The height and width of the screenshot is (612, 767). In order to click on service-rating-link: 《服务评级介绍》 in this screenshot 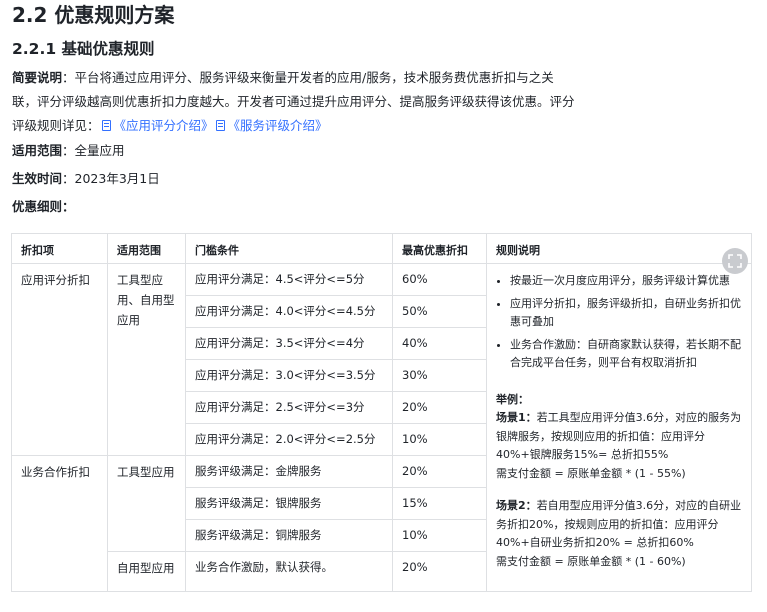, I will do `click(271, 125)`.